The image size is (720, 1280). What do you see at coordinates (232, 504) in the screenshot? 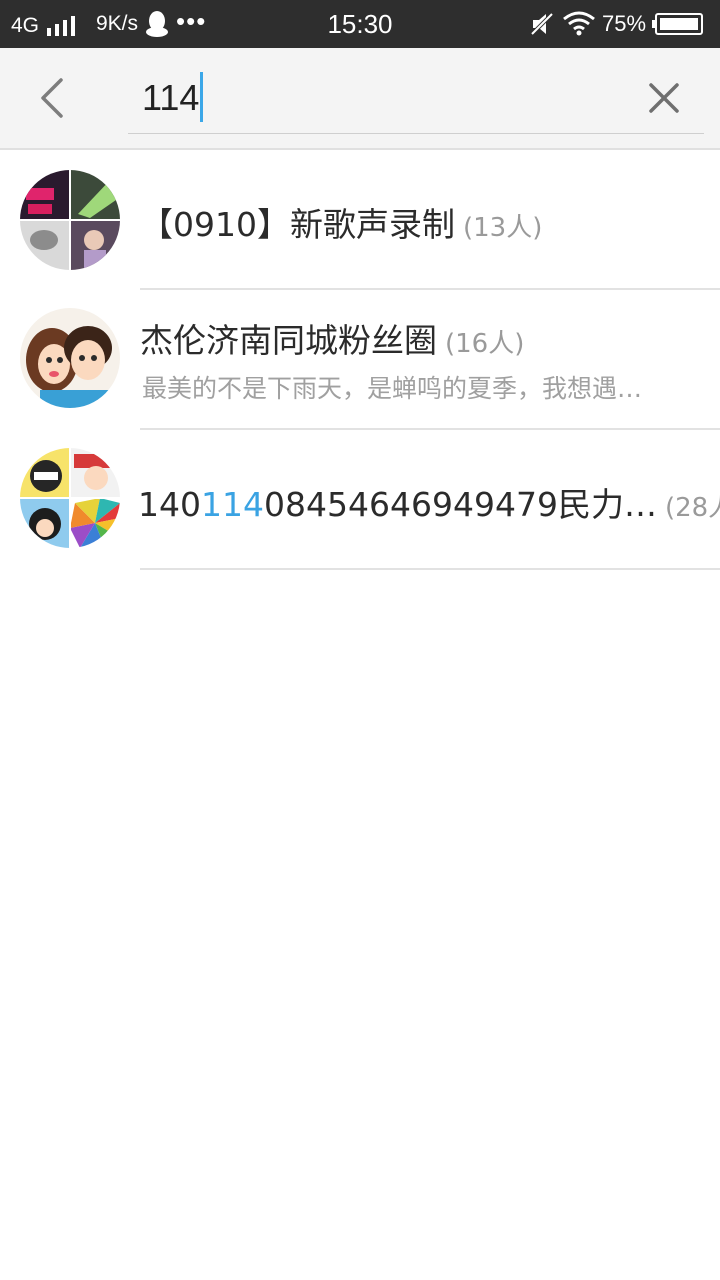
I see `query-match-highlight: 114` at bounding box center [232, 504].